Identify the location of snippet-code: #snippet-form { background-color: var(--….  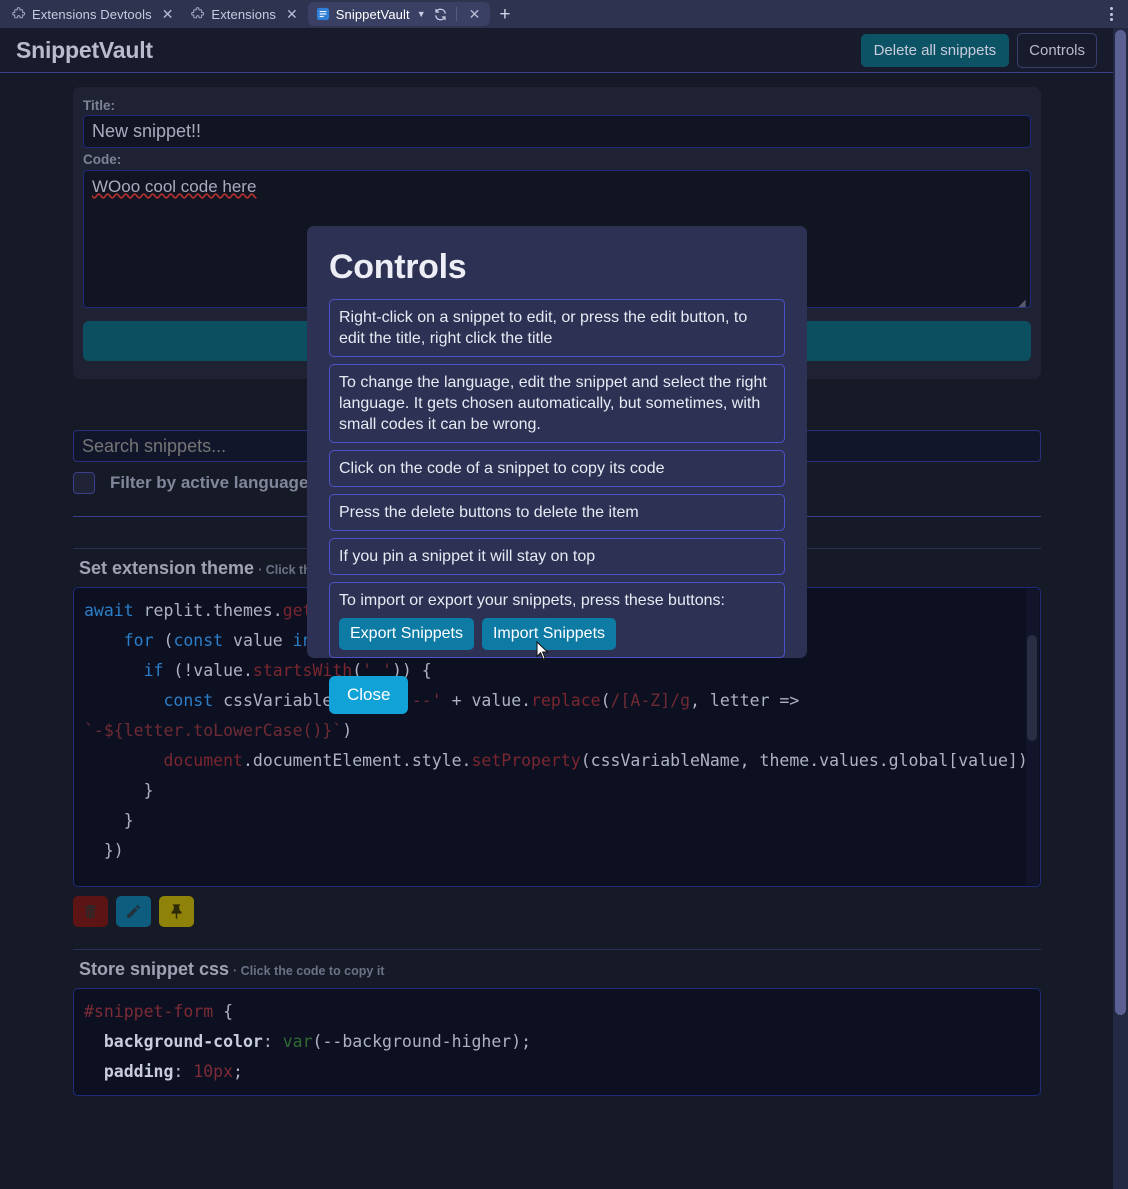
(308, 1041).